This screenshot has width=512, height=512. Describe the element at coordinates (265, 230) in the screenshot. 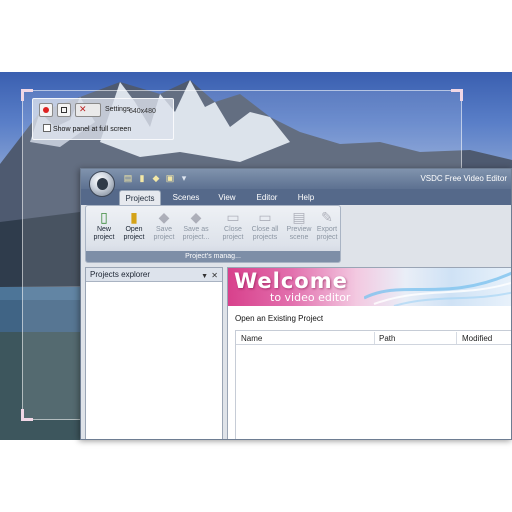

I see `close-all-projects-button: ▭ Close all projects` at that location.